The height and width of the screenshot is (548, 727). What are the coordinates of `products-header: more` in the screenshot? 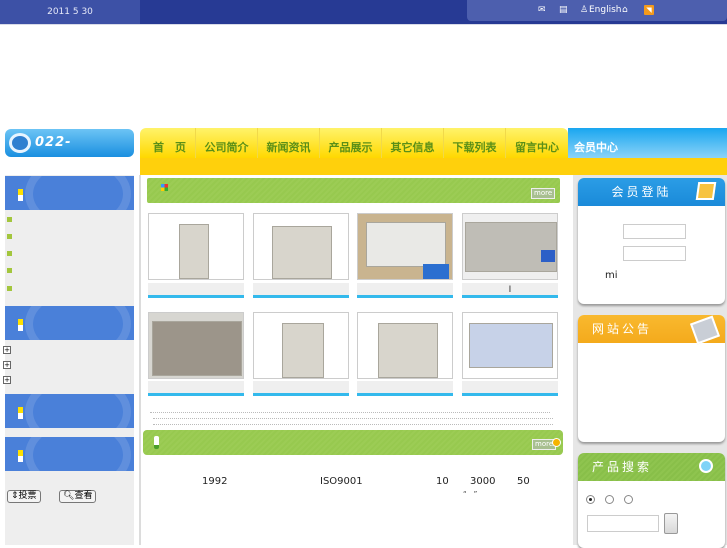 It's located at (353, 190).